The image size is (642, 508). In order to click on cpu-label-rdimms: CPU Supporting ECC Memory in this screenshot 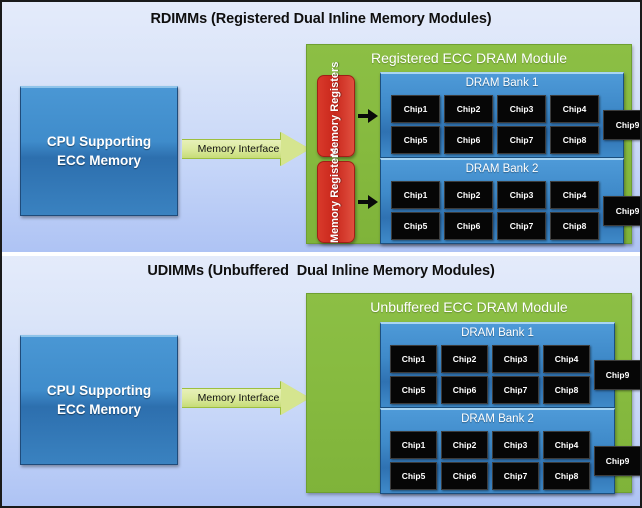, I will do `click(99, 151)`.